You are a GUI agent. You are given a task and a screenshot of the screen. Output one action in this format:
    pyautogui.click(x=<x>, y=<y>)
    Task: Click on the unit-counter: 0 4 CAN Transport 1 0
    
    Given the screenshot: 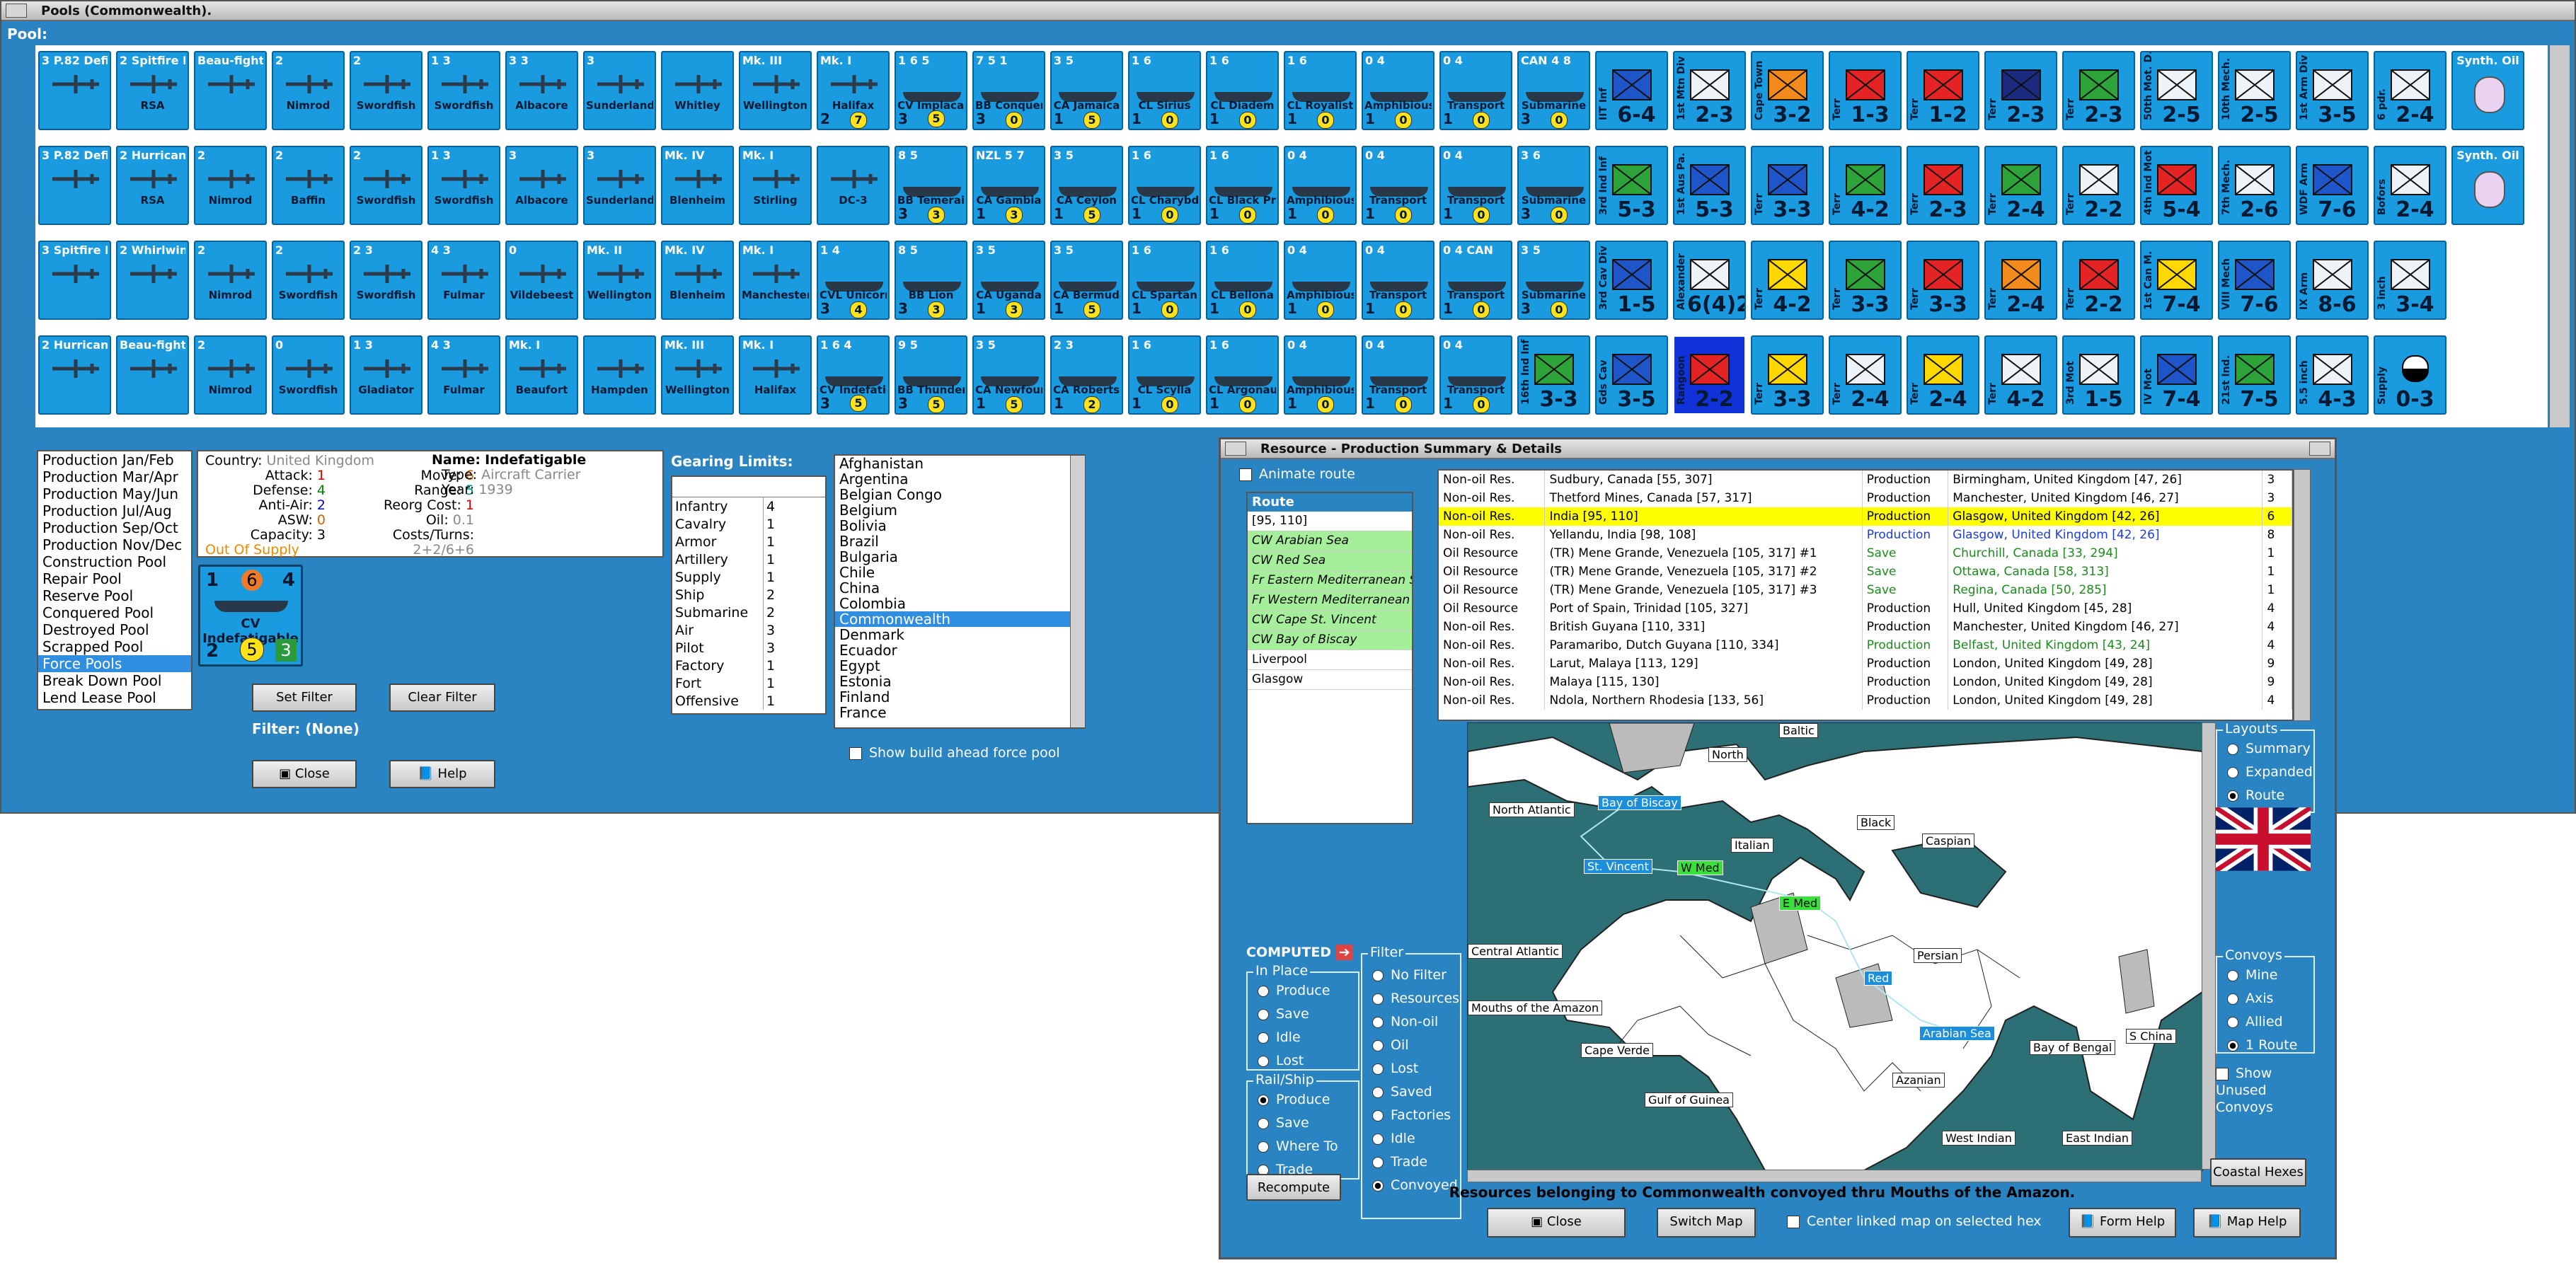 What is the action you would take?
    pyautogui.click(x=1475, y=281)
    